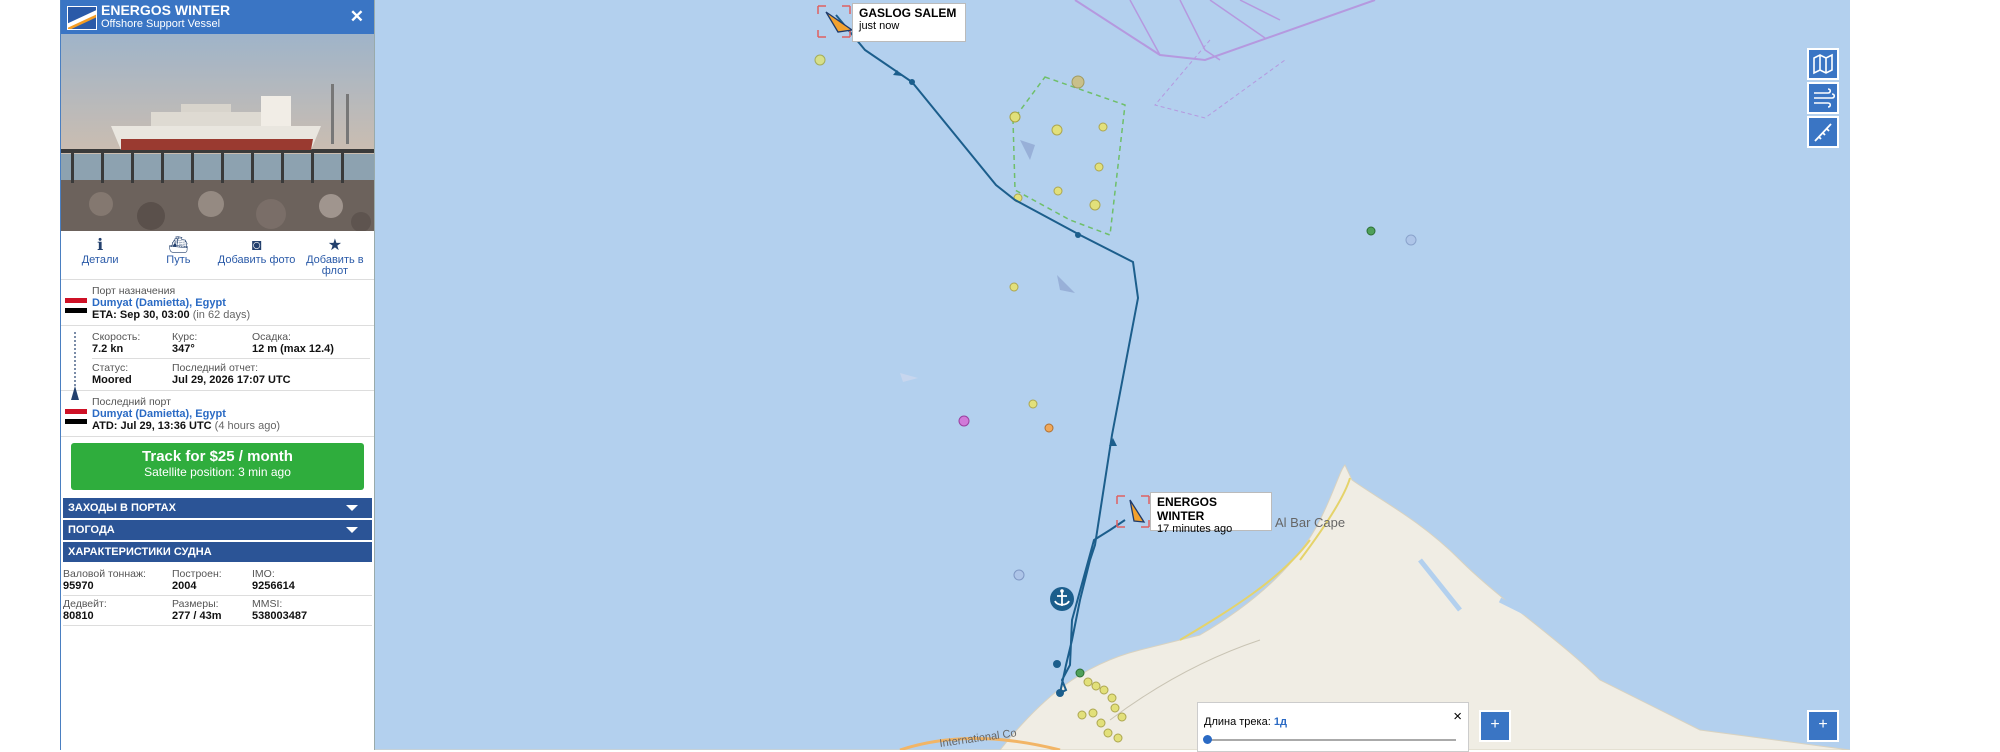  Describe the element at coordinates (1195, 529) in the screenshot. I see `vessel-label-time: 17 minutes ago` at that location.